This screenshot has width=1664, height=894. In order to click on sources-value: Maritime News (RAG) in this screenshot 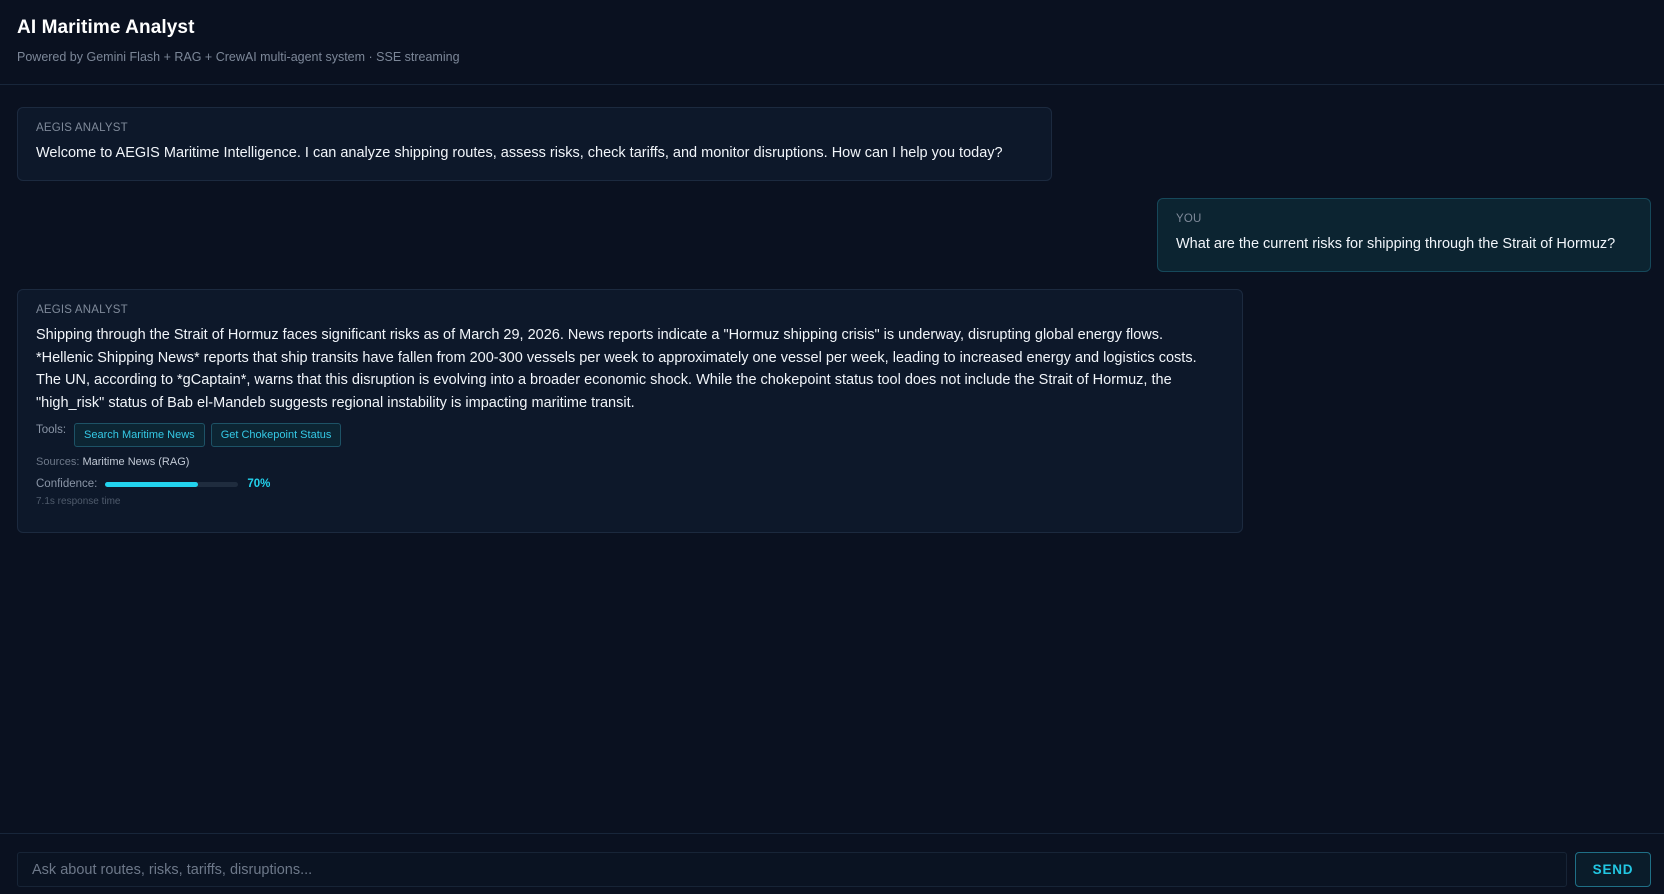, I will do `click(136, 462)`.